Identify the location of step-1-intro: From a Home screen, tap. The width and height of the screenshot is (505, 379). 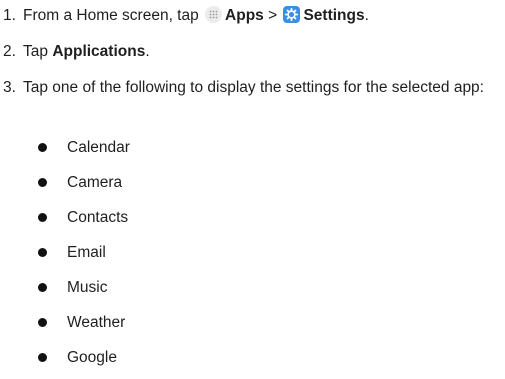
(113, 15).